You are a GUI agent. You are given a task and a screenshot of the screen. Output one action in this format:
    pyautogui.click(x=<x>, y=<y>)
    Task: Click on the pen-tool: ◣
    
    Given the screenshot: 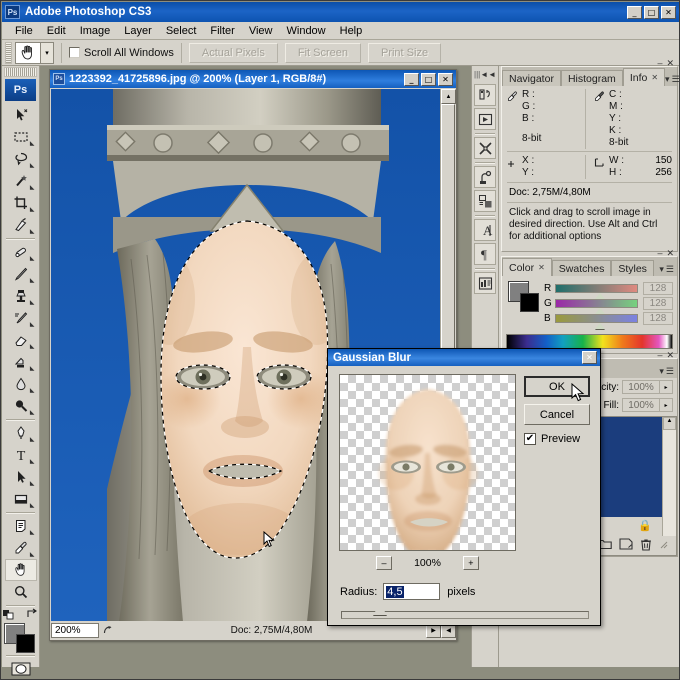 What is the action you would take?
    pyautogui.click(x=21, y=433)
    